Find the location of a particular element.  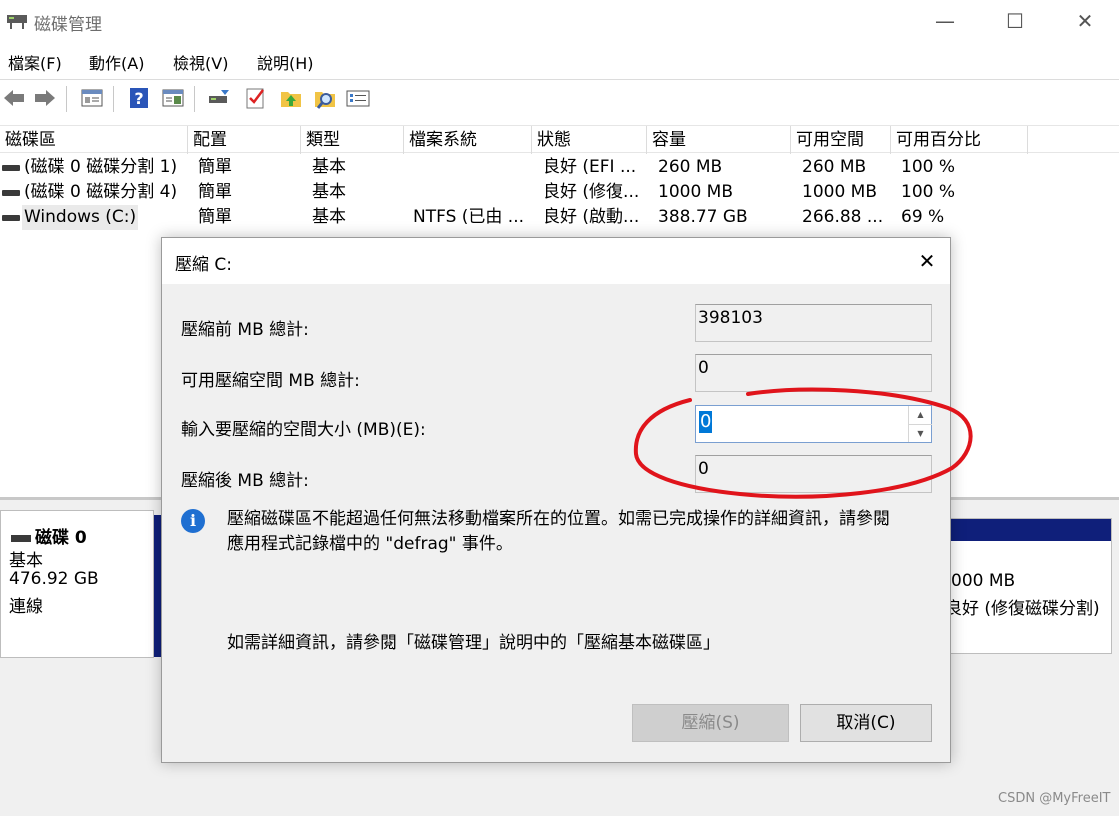

cell-free-space: 1000 MB is located at coordinates (839, 192).